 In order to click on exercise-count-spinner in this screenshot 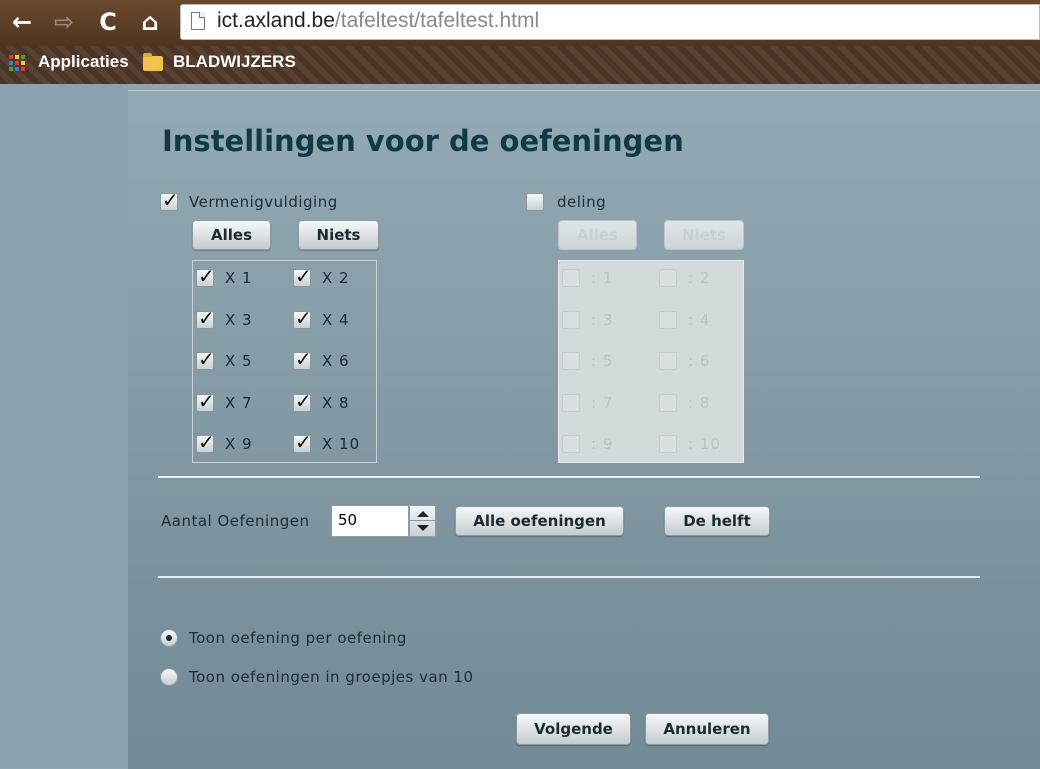, I will do `click(422, 521)`.